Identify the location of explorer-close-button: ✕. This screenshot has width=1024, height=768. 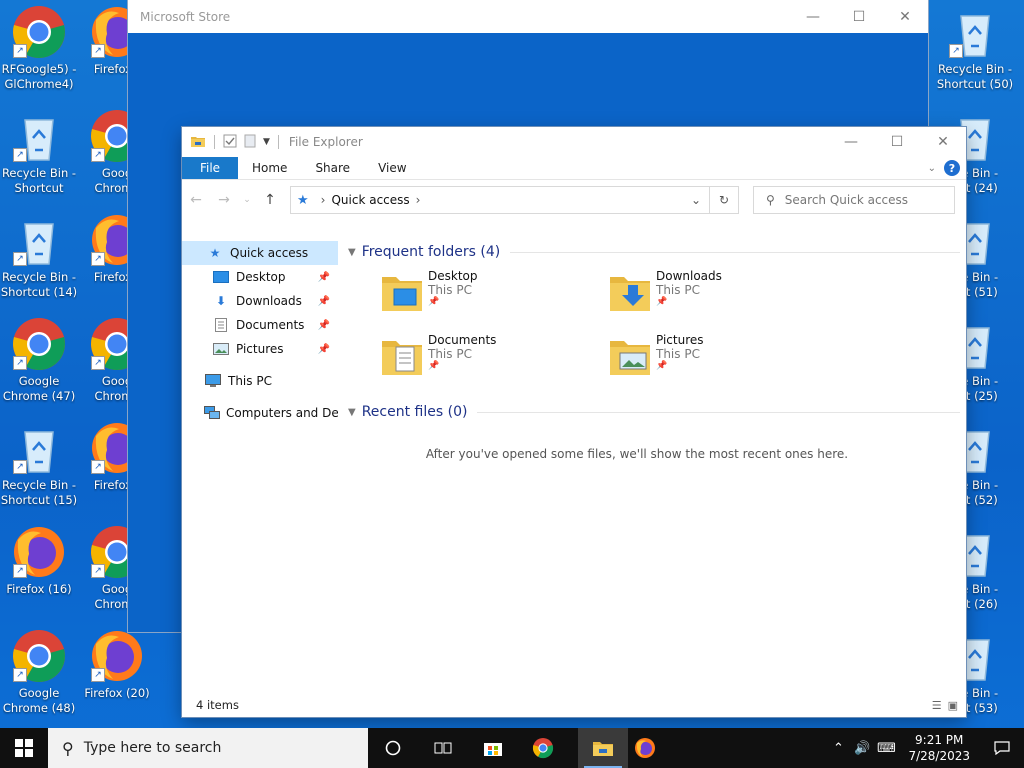
(943, 142).